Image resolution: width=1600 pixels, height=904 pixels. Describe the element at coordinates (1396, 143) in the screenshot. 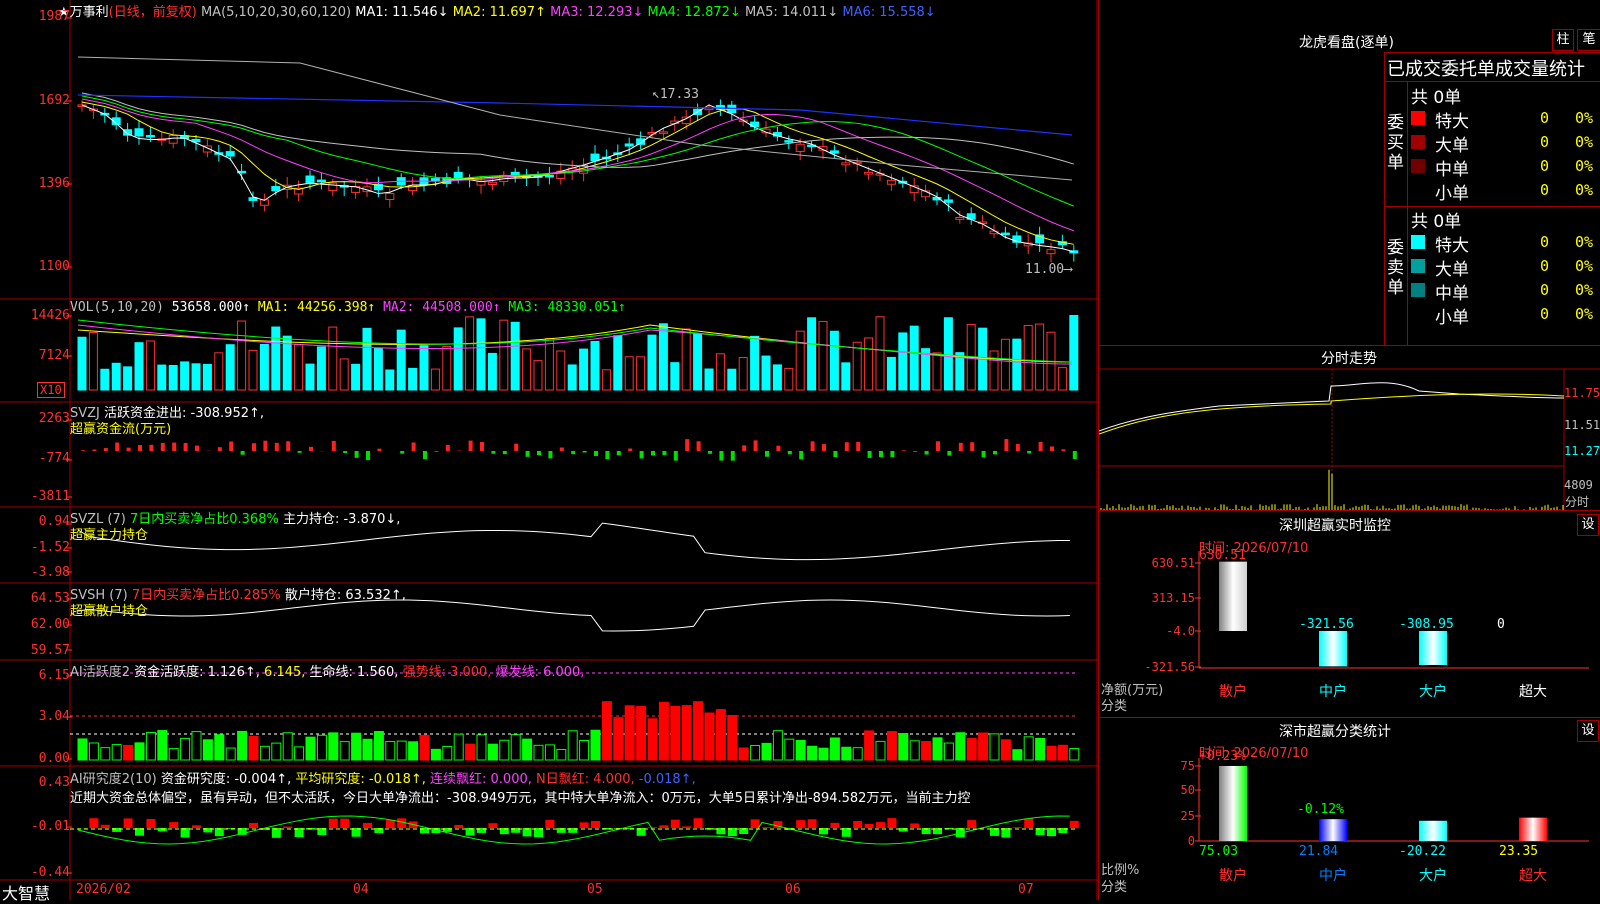

I see `buy-side-label: 委买单` at that location.